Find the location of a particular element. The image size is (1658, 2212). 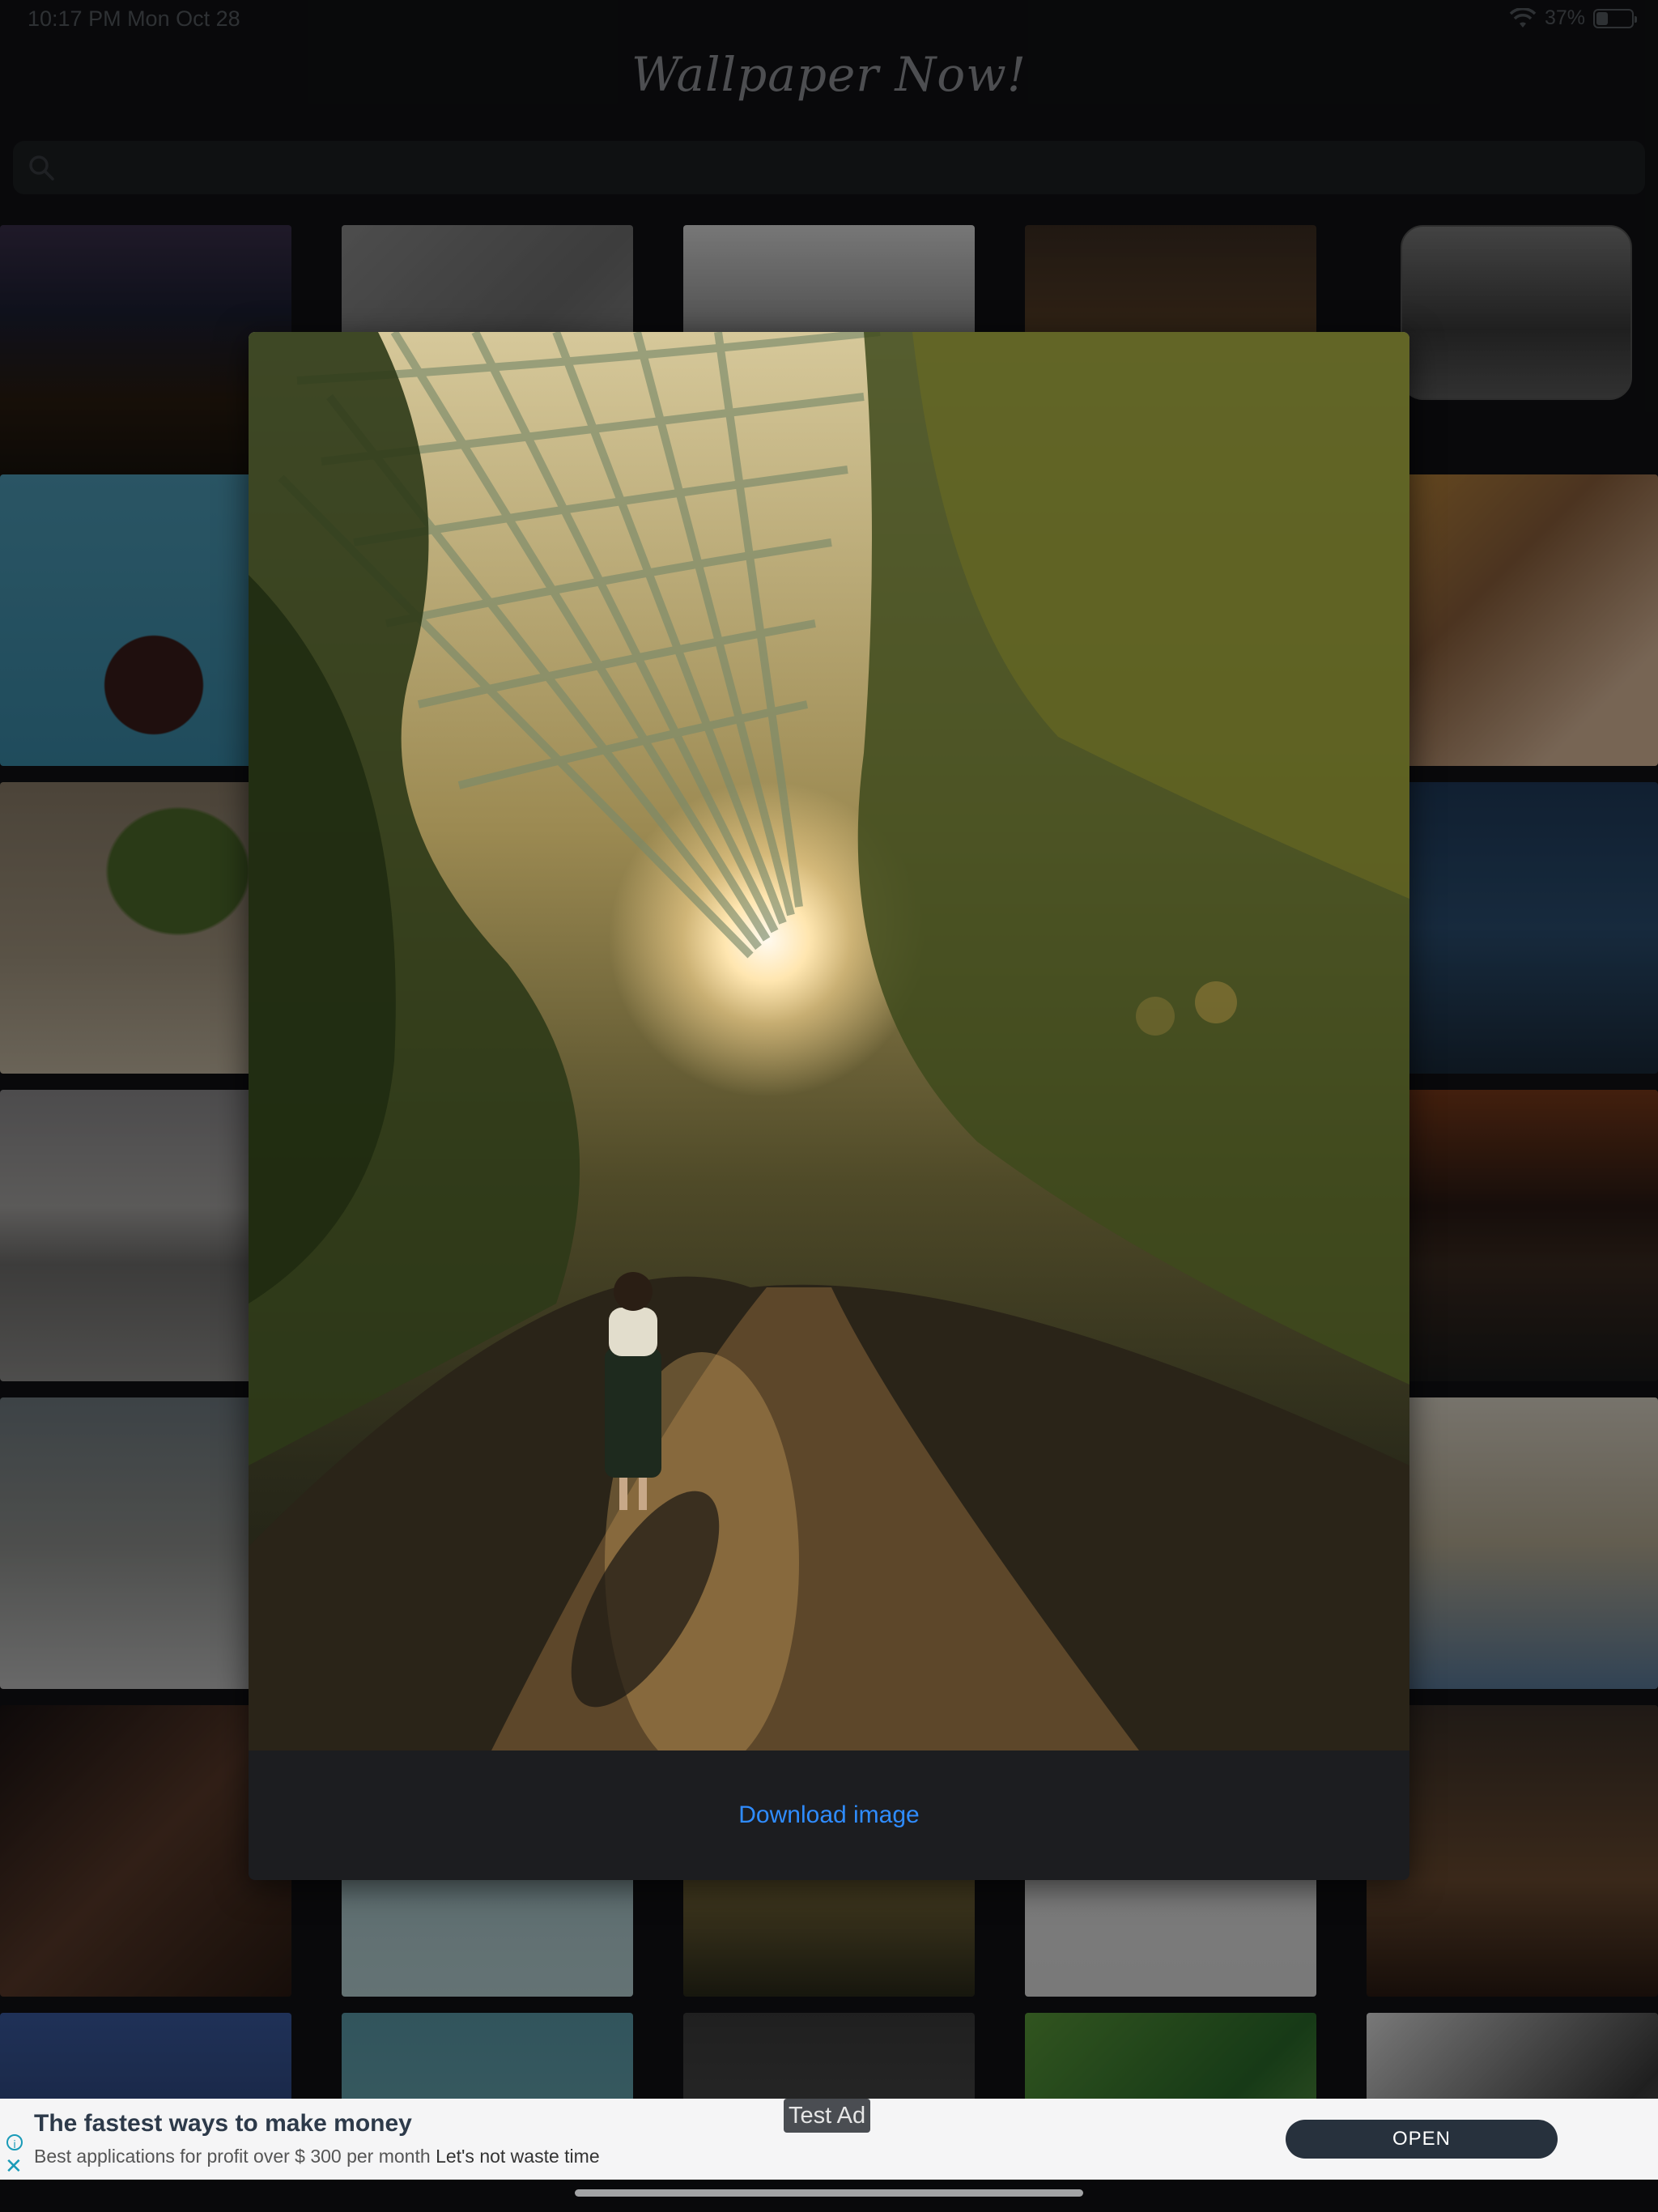

info-icon: i is located at coordinates (14, 2142).